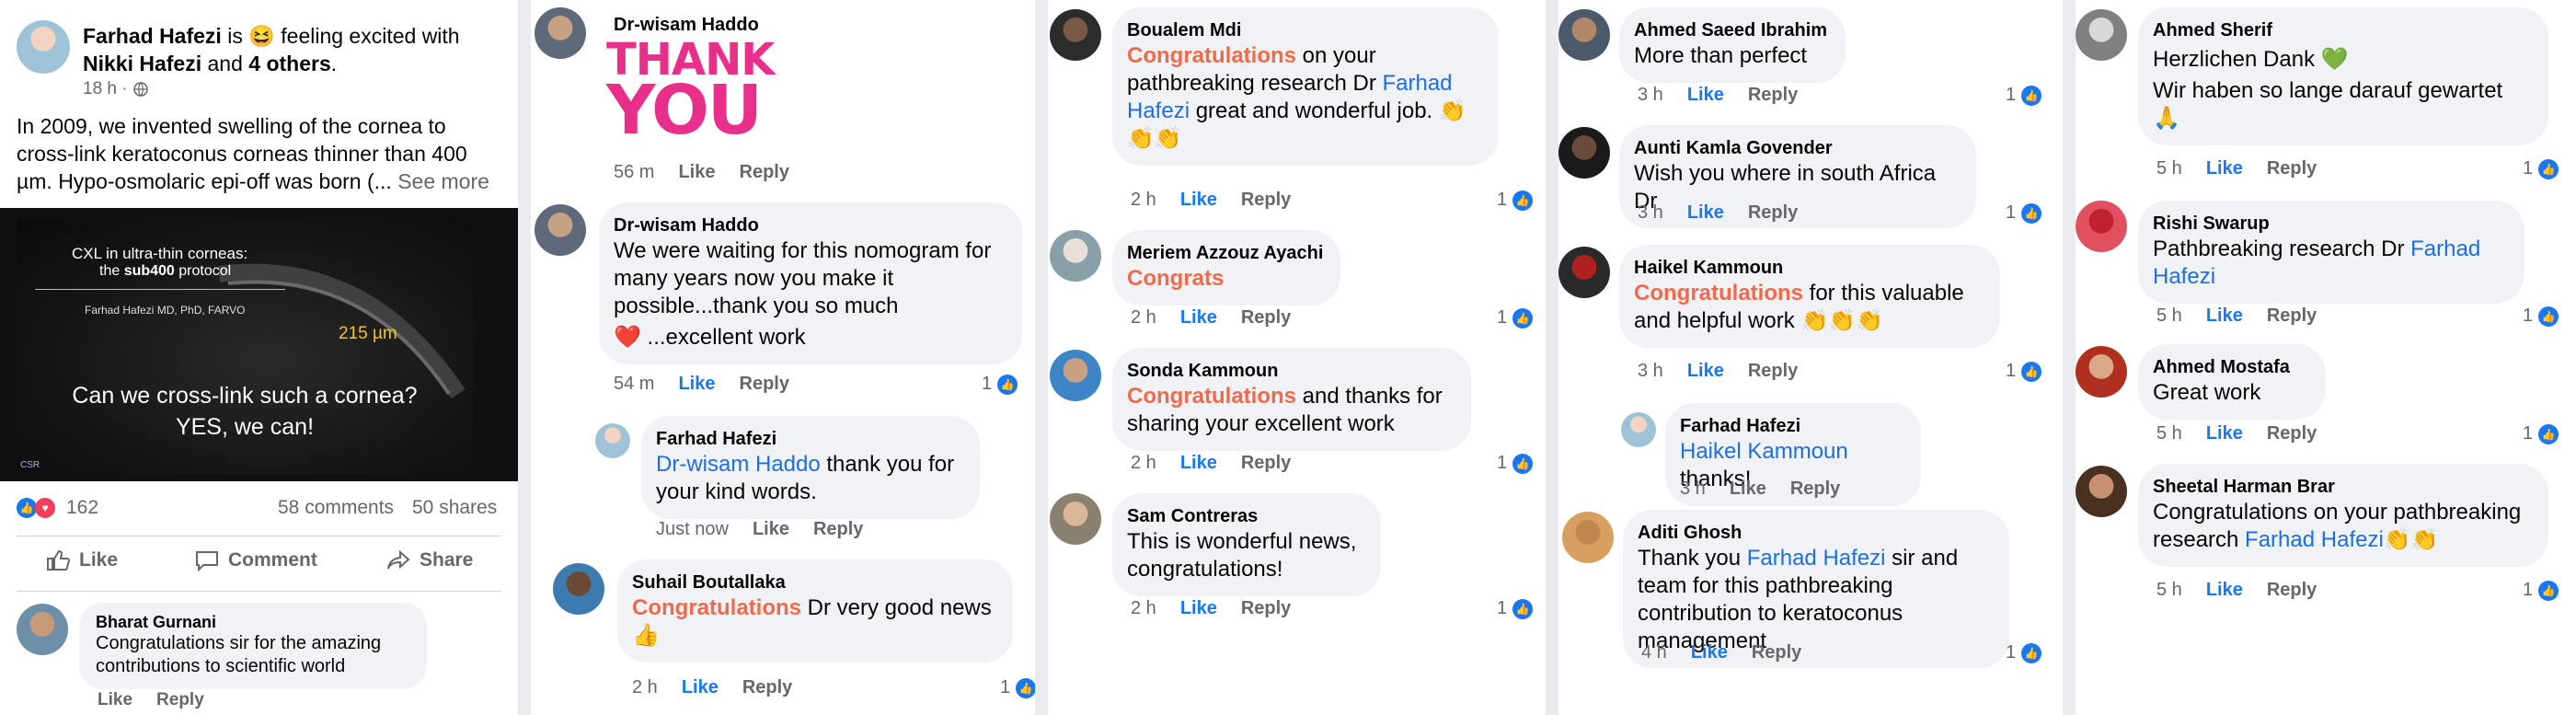 This screenshot has width=2576, height=715. What do you see at coordinates (152, 36) in the screenshot?
I see `post-author-name: Farhad Hafezi` at bounding box center [152, 36].